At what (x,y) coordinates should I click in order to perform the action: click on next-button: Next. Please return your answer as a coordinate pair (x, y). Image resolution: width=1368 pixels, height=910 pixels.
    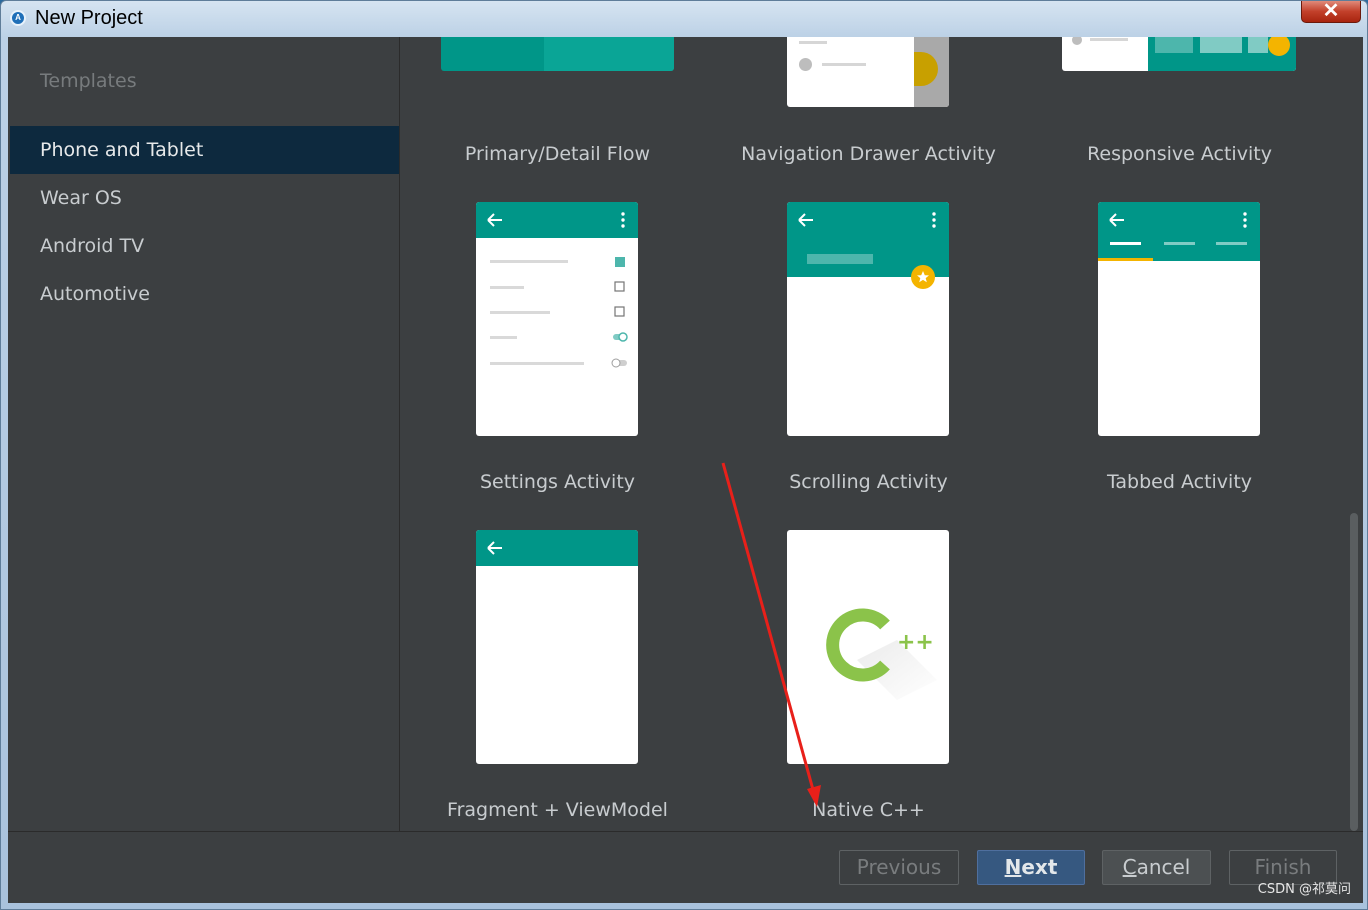
    Looking at the image, I should click on (1031, 867).